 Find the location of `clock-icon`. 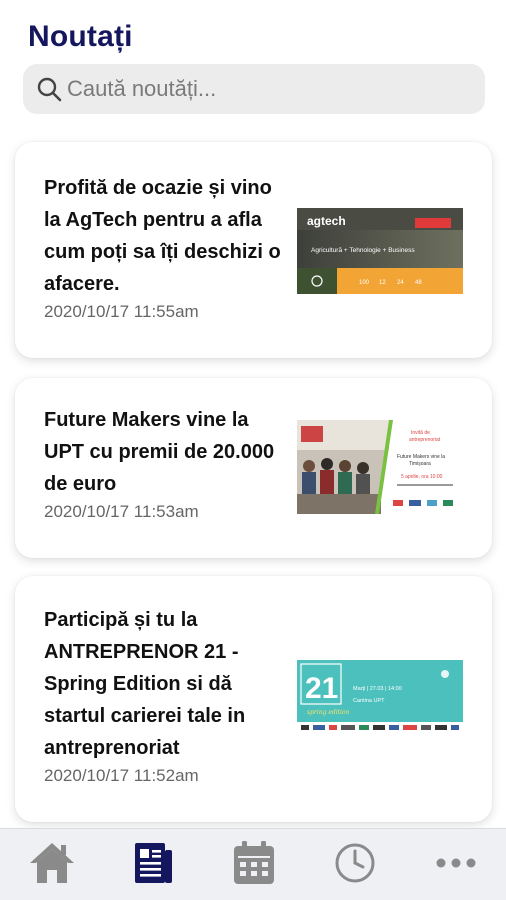

clock-icon is located at coordinates (355, 865).